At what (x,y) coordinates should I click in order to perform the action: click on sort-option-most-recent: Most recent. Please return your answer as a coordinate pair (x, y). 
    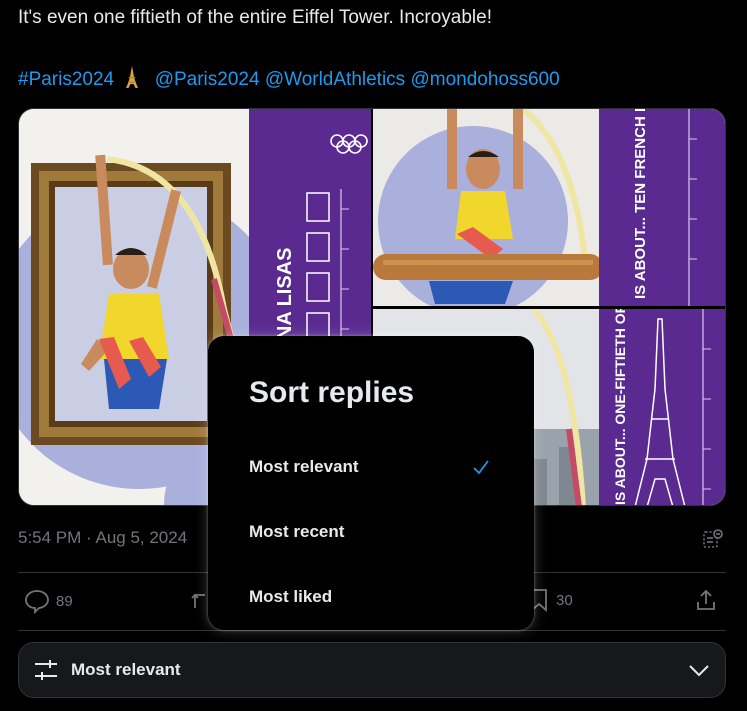
    Looking at the image, I should click on (371, 532).